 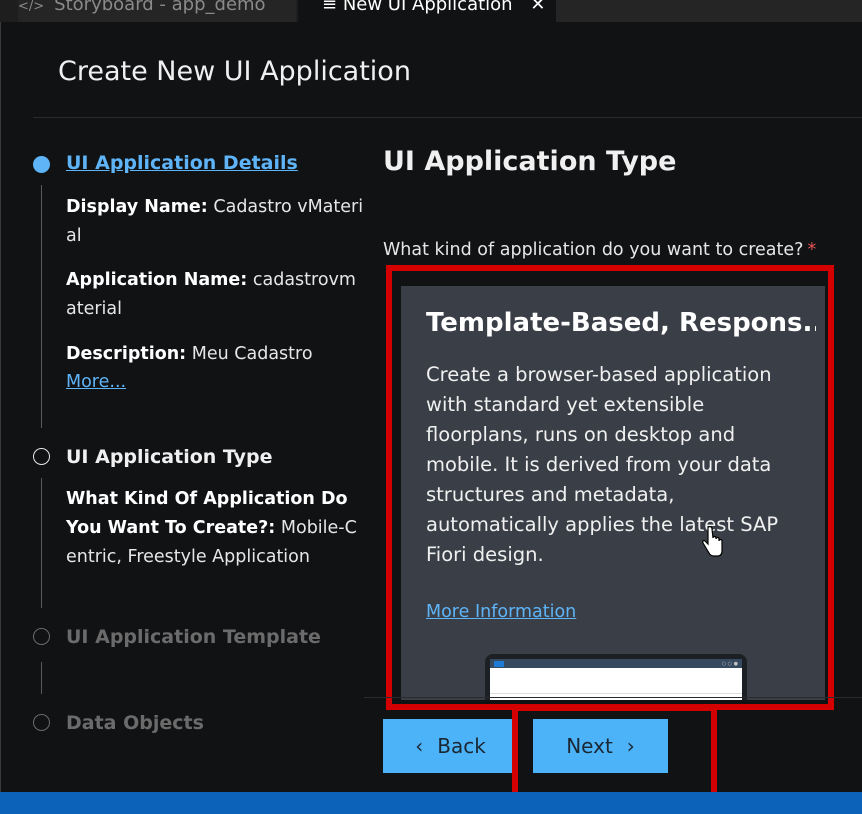 I want to click on step-details-summary: Display Name: Cadastro vMaterial, so click(x=215, y=222).